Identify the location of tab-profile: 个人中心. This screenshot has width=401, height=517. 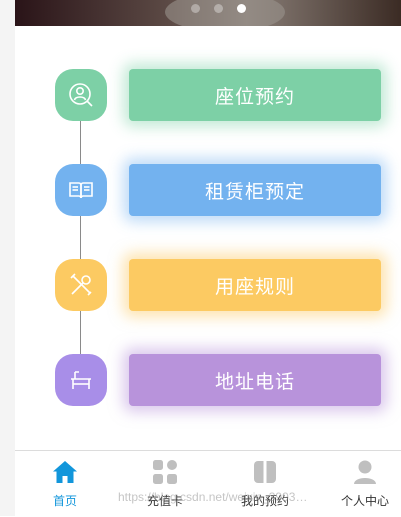
(363, 484).